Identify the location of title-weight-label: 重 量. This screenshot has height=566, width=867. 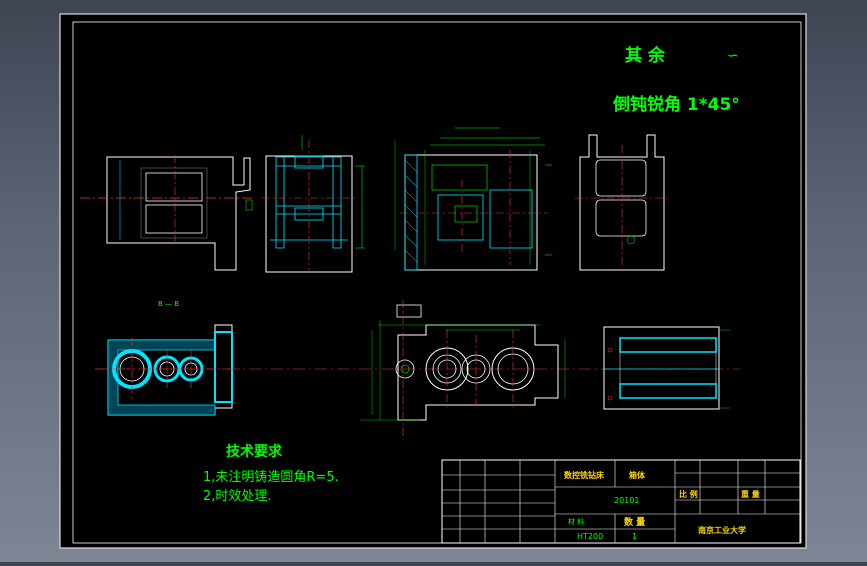
(750, 494).